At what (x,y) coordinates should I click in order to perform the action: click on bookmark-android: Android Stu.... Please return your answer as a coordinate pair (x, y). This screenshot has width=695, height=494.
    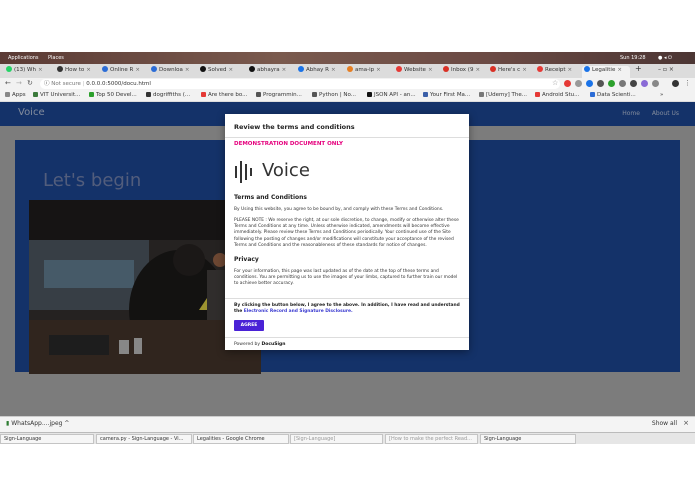
    Looking at the image, I should click on (557, 95).